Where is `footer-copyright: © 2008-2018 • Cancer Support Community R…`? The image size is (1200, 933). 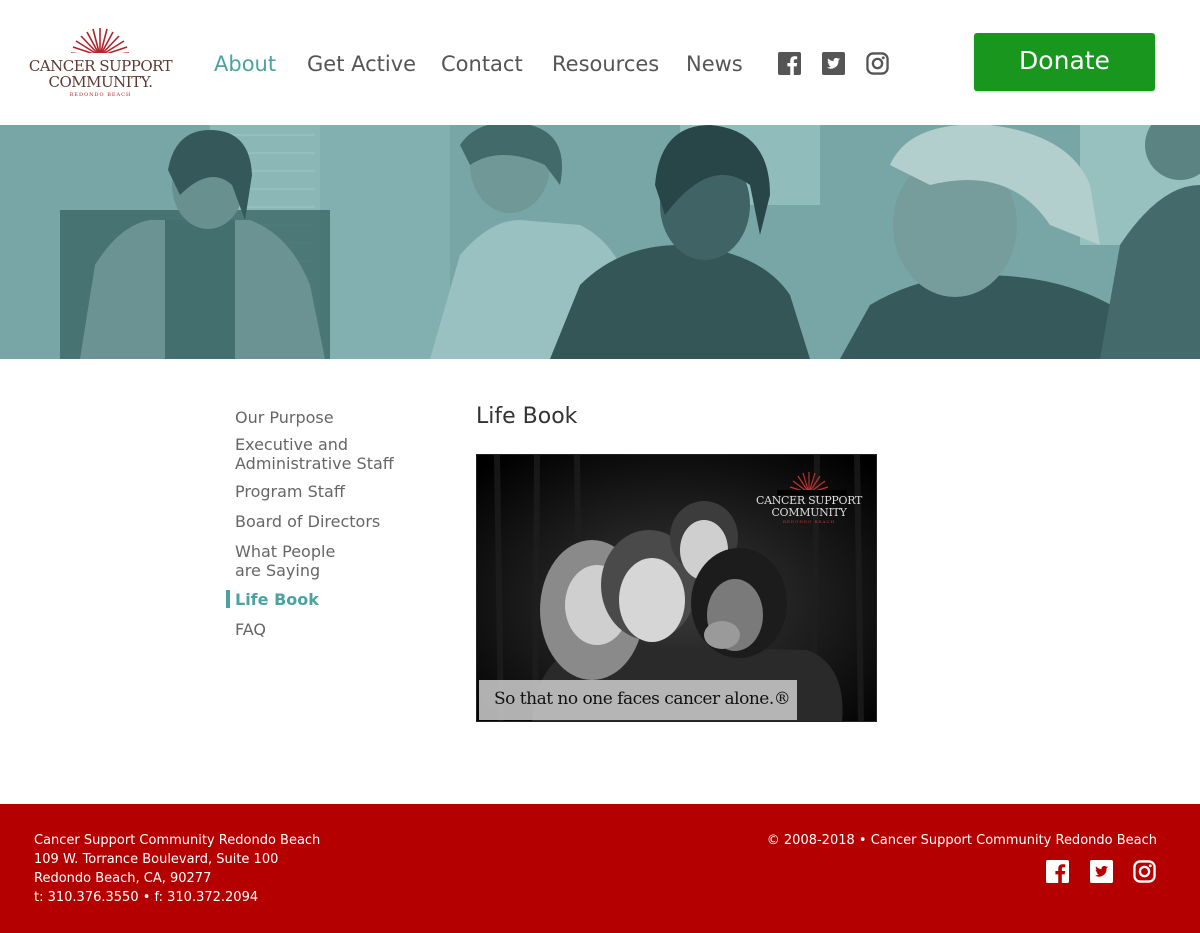
footer-copyright: © 2008-2018 • Cancer Support Community R… is located at coordinates (961, 840).